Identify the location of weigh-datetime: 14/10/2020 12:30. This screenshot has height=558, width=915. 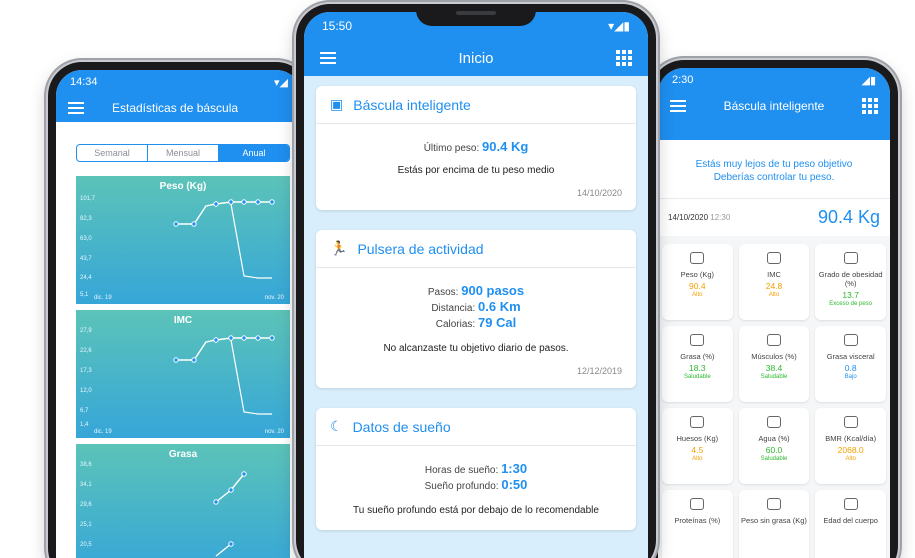
(699, 217).